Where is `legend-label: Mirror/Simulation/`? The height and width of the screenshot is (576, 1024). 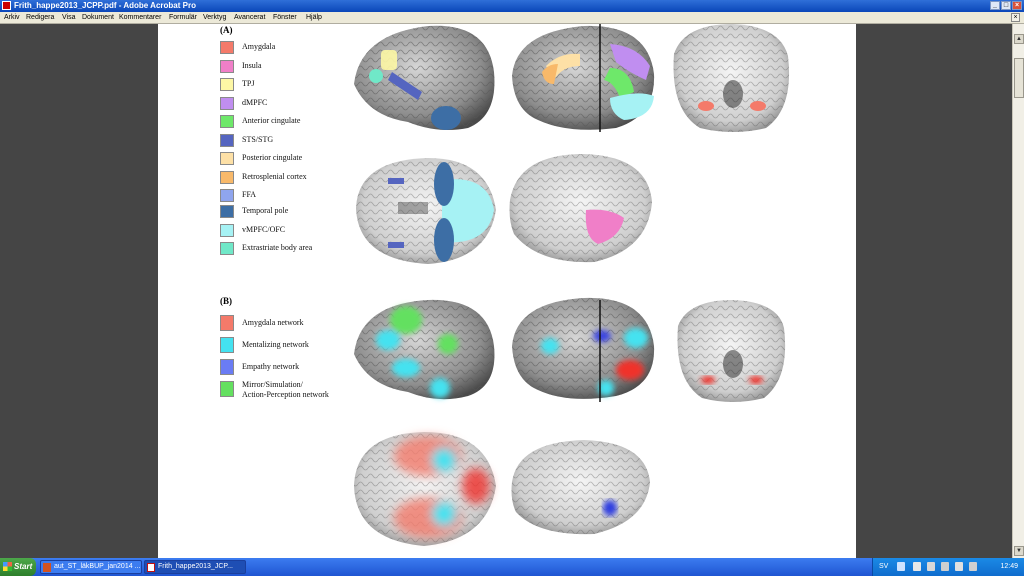 legend-label: Mirror/Simulation/ is located at coordinates (272, 384).